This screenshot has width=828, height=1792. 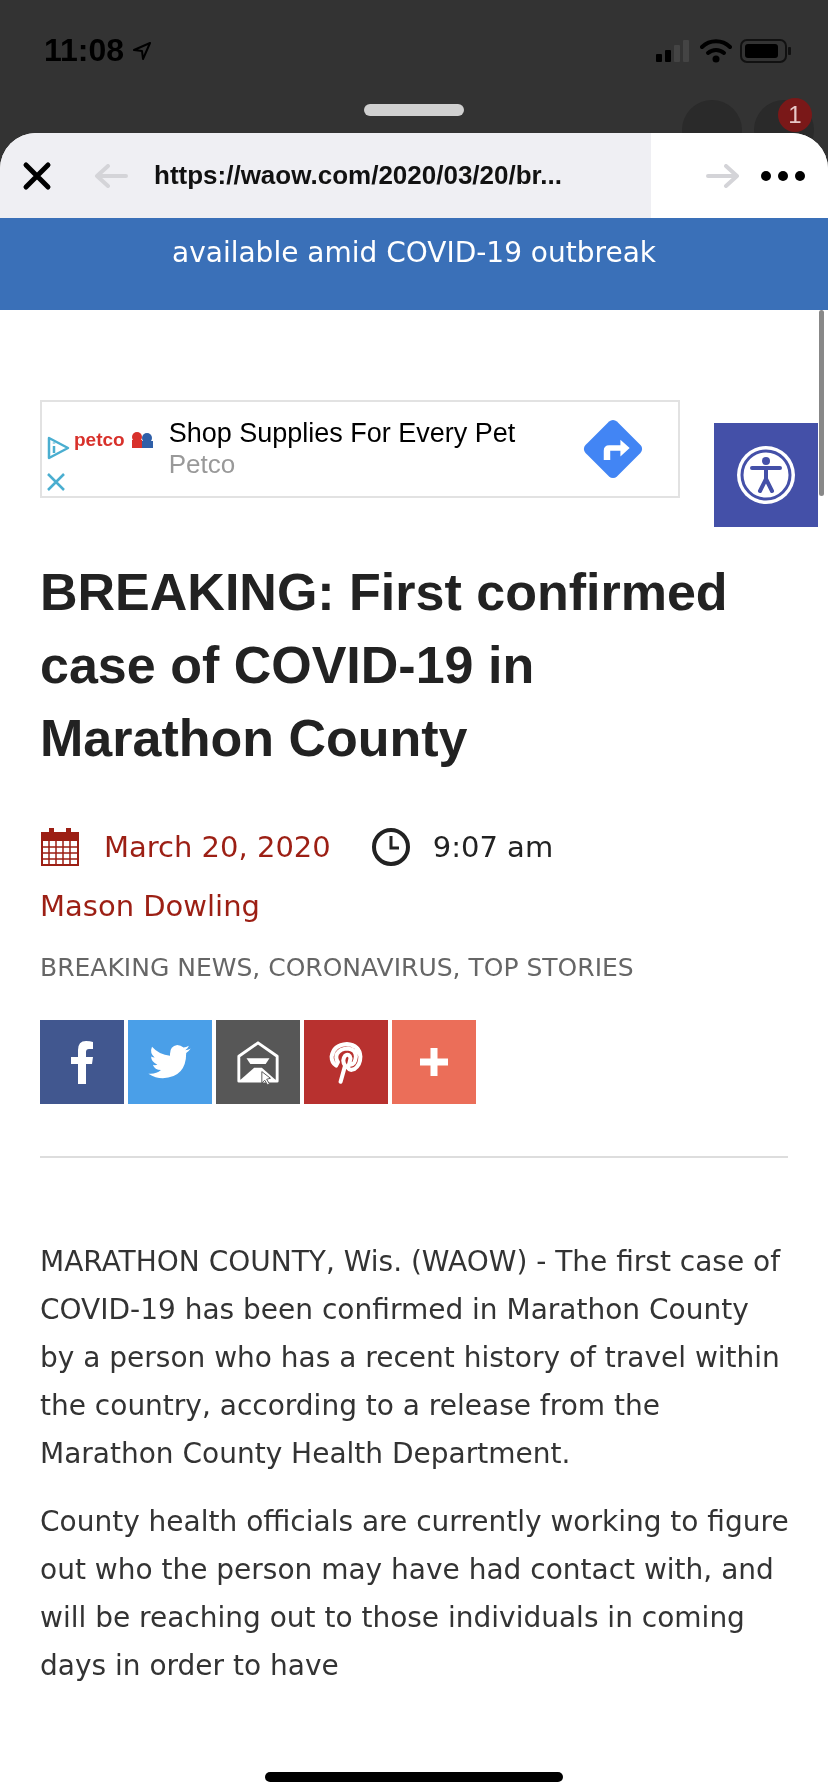 I want to click on close-button, so click(x=37, y=175).